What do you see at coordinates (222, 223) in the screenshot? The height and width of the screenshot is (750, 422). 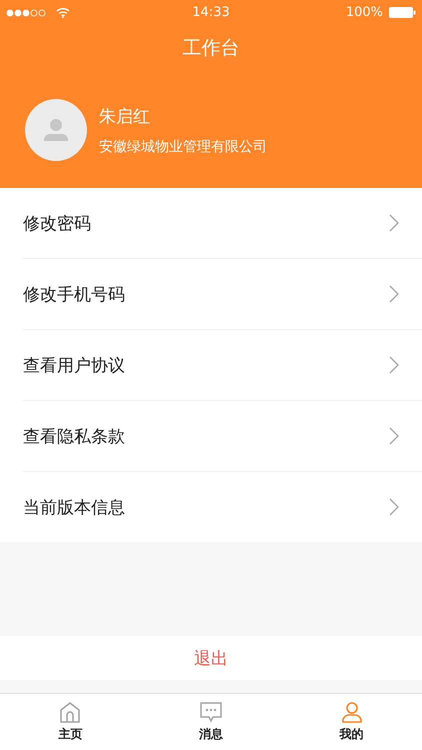 I see `menu-item: 修改密码` at bounding box center [222, 223].